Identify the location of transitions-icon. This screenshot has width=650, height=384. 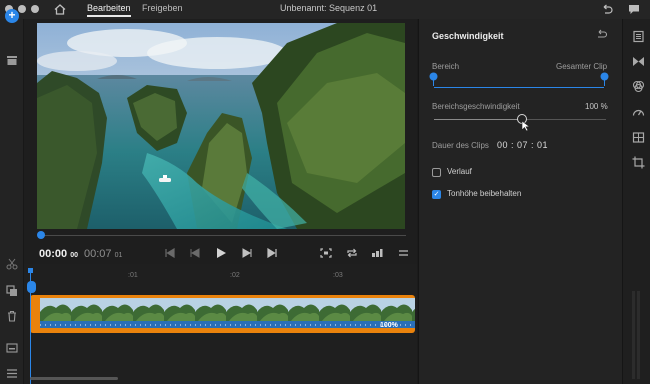
(638, 61).